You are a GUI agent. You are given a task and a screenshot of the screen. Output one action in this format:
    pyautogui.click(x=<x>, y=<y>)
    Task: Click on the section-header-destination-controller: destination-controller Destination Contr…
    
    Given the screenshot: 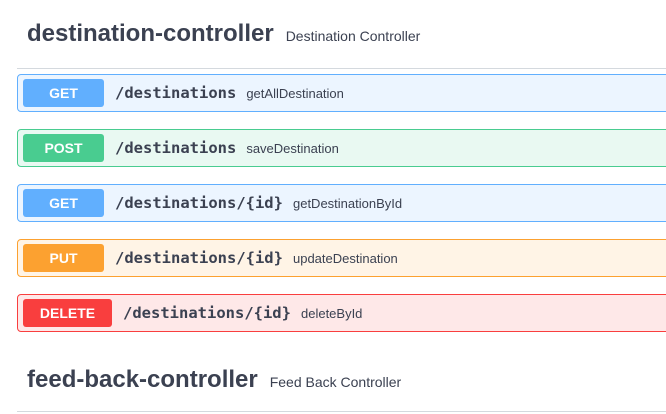 What is the action you would take?
    pyautogui.click(x=223, y=34)
    